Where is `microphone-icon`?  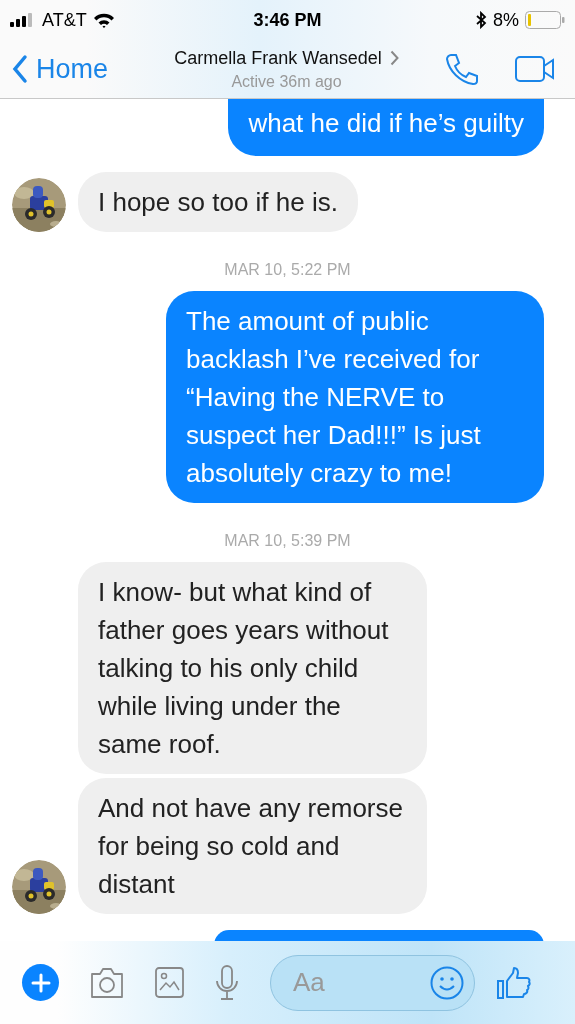 microphone-icon is located at coordinates (227, 982).